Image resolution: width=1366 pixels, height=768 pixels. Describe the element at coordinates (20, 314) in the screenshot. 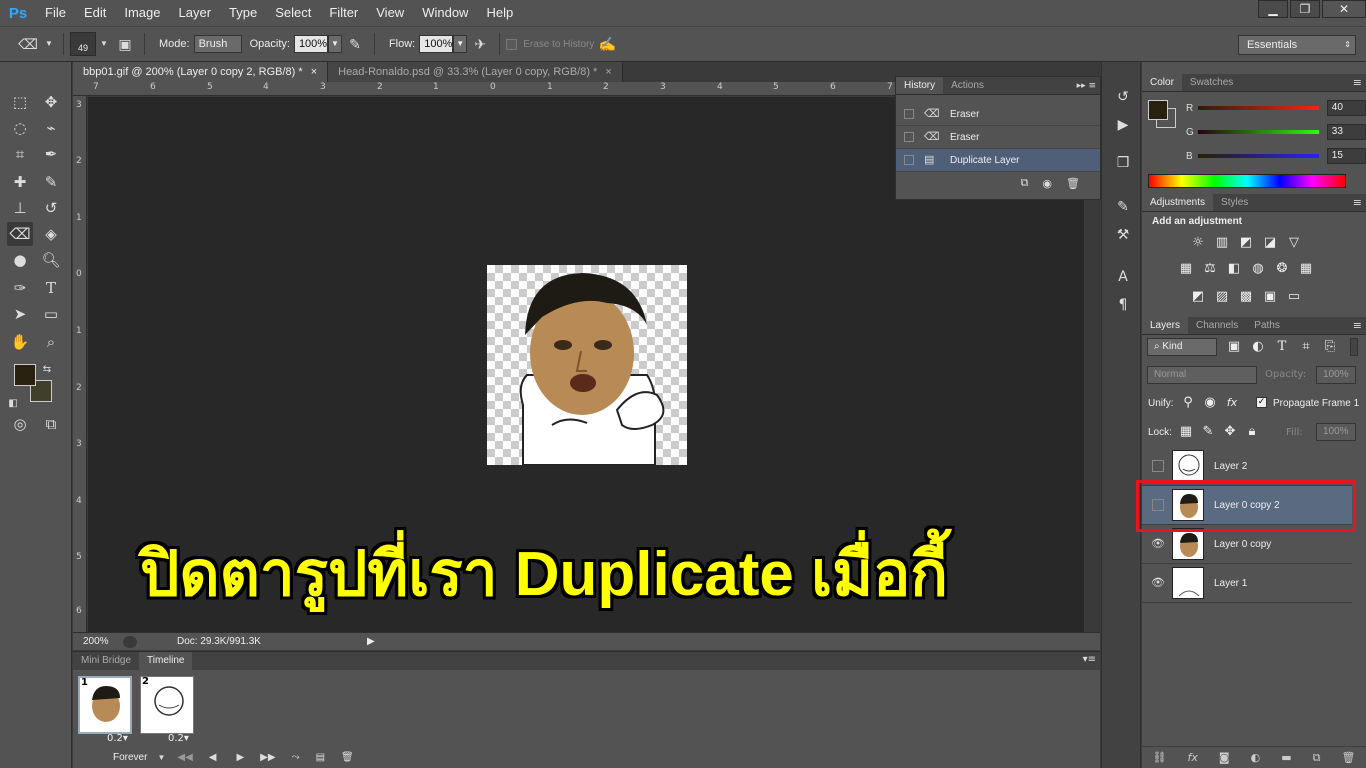

I see `path-select-tool-icon: ➤` at that location.